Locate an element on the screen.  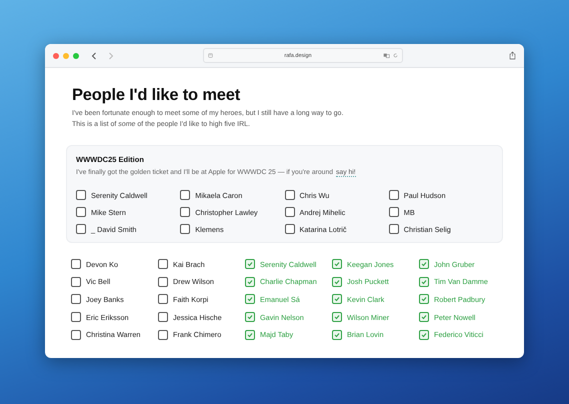
translate-icon is located at coordinates (386, 55).